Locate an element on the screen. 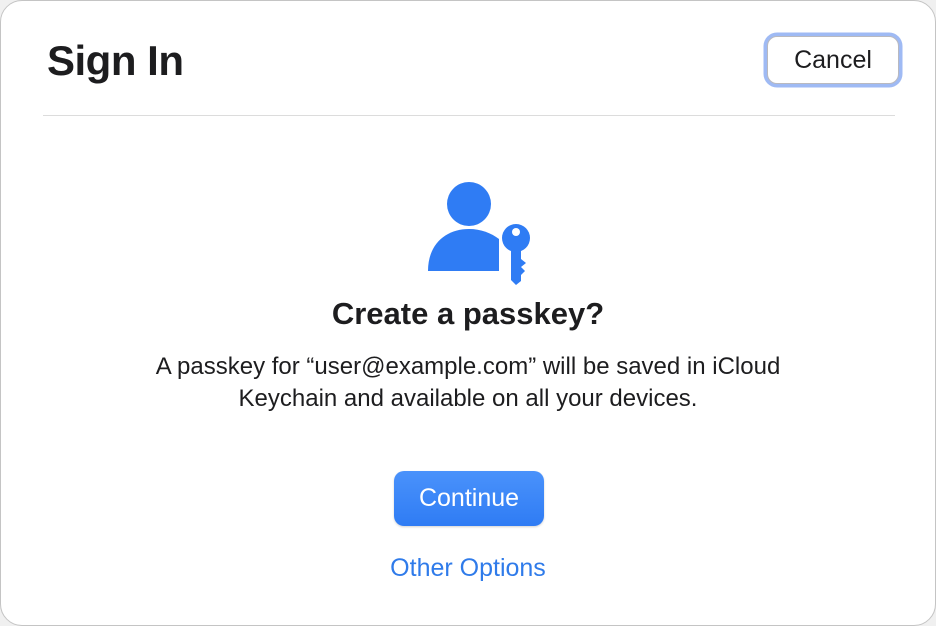 The height and width of the screenshot is (626, 936). continue-button: Continue is located at coordinates (469, 498).